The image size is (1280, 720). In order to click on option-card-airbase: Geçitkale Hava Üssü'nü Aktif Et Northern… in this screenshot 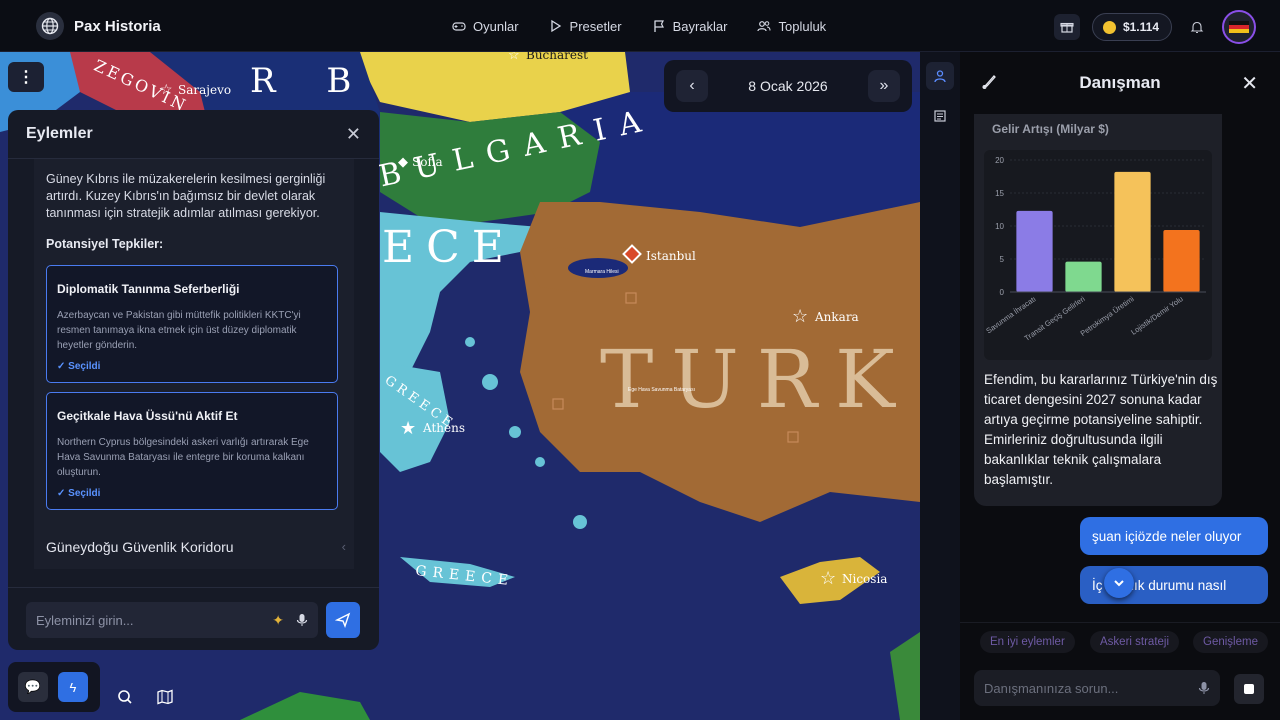, I will do `click(192, 451)`.